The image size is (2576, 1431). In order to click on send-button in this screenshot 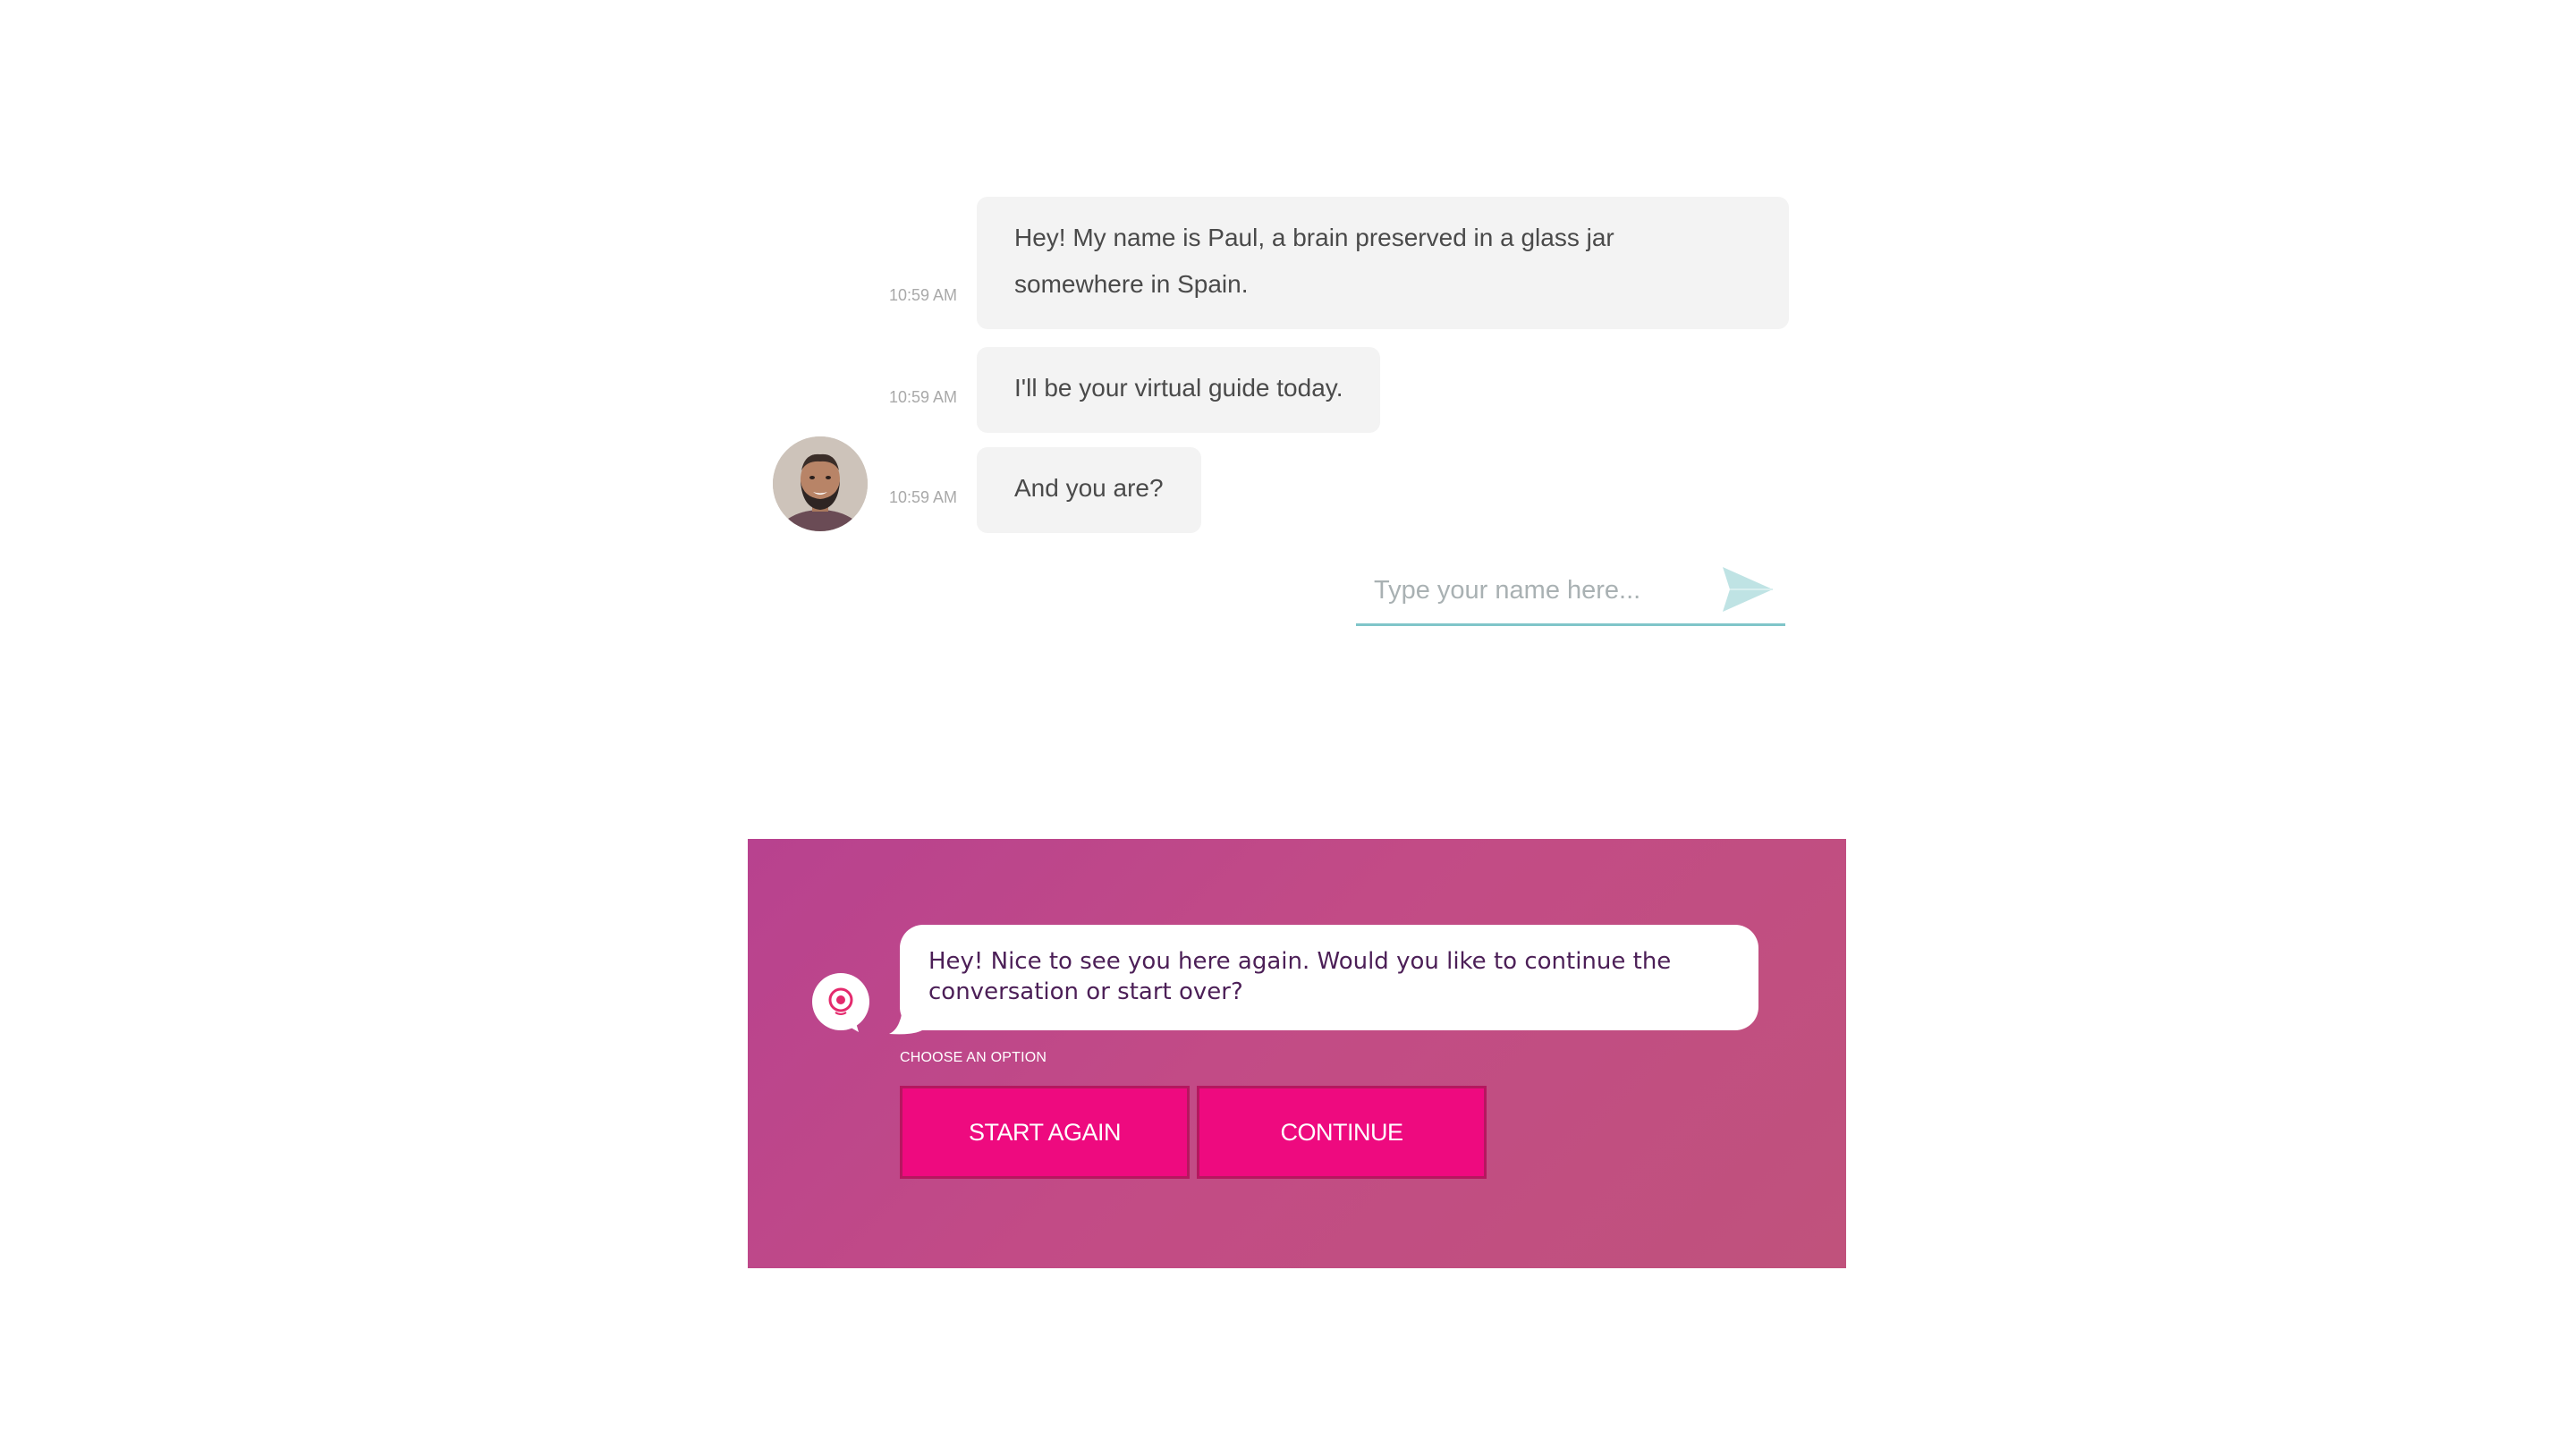, I will do `click(1748, 589)`.